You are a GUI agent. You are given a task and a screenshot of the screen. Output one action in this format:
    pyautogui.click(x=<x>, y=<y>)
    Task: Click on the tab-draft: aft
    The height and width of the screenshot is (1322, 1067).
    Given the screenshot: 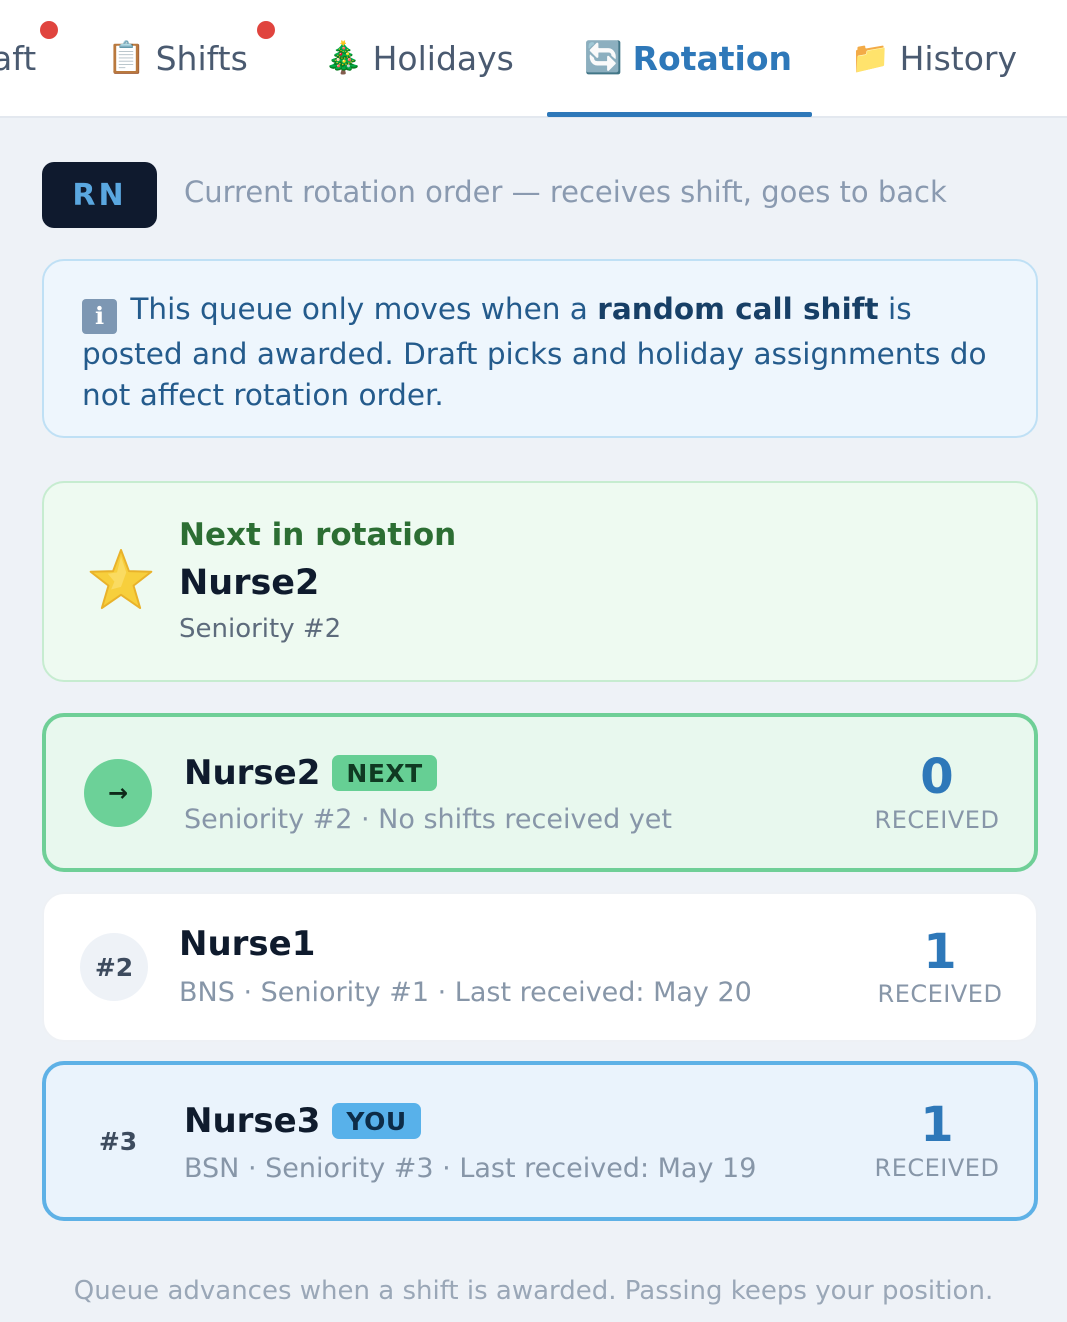 What is the action you would take?
    pyautogui.click(x=18, y=58)
    